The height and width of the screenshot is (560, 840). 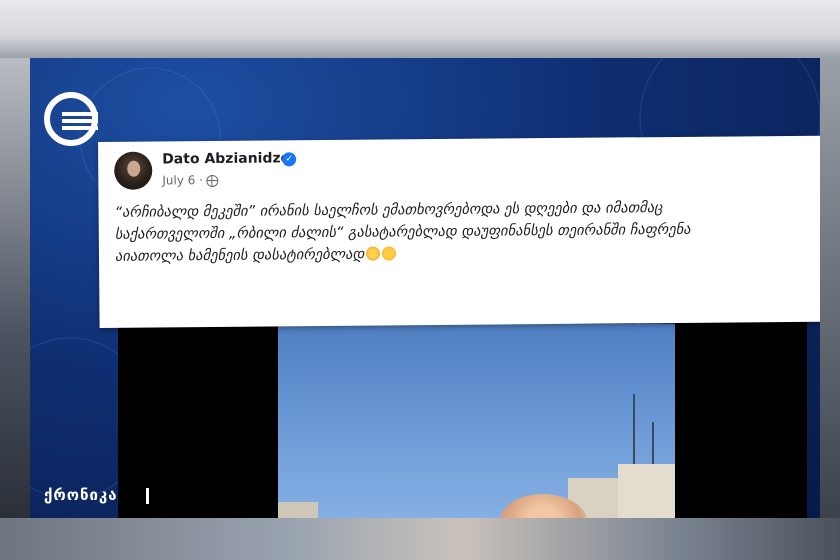 I want to click on channel-label: ქრონიკა, so click(x=81, y=495).